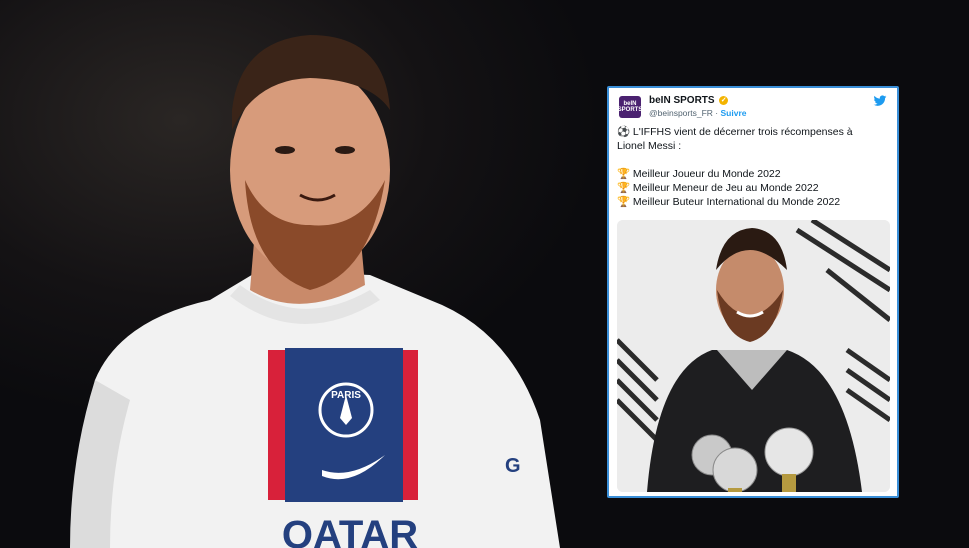 This screenshot has height=548, width=969. I want to click on sleeve-text: G, so click(513, 466).